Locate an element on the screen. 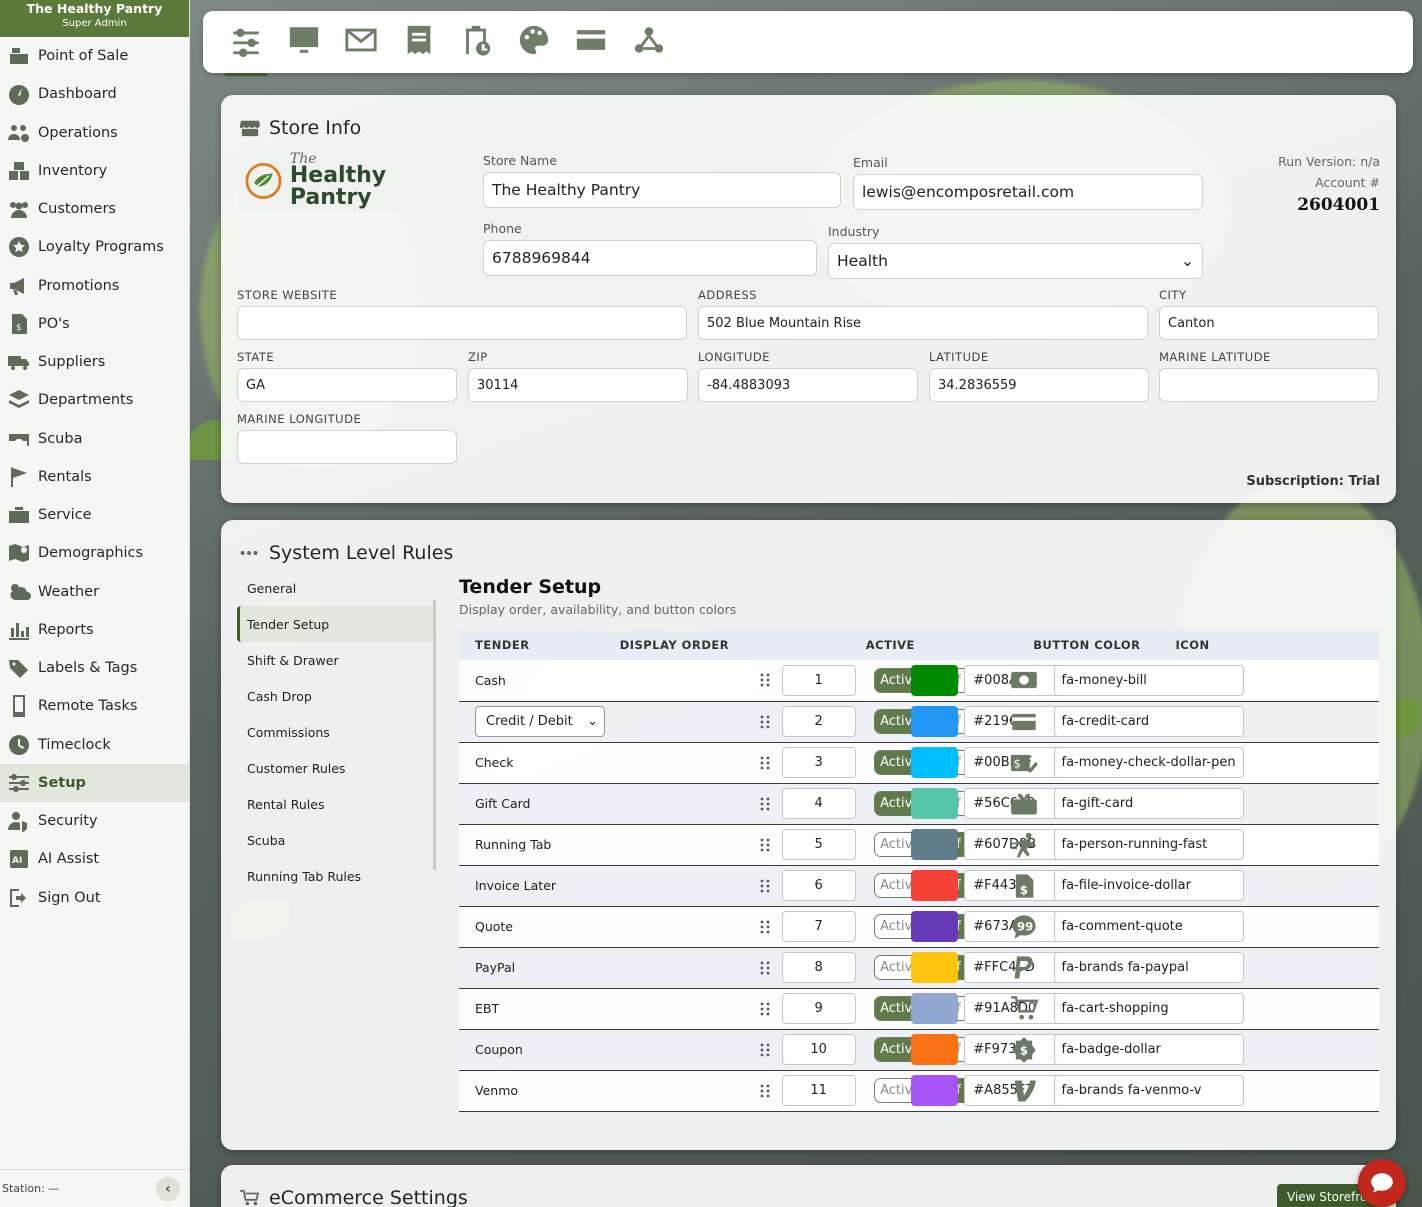 The height and width of the screenshot is (1207, 1422). sidebar-item-reports: Reports is located at coordinates (94, 630).